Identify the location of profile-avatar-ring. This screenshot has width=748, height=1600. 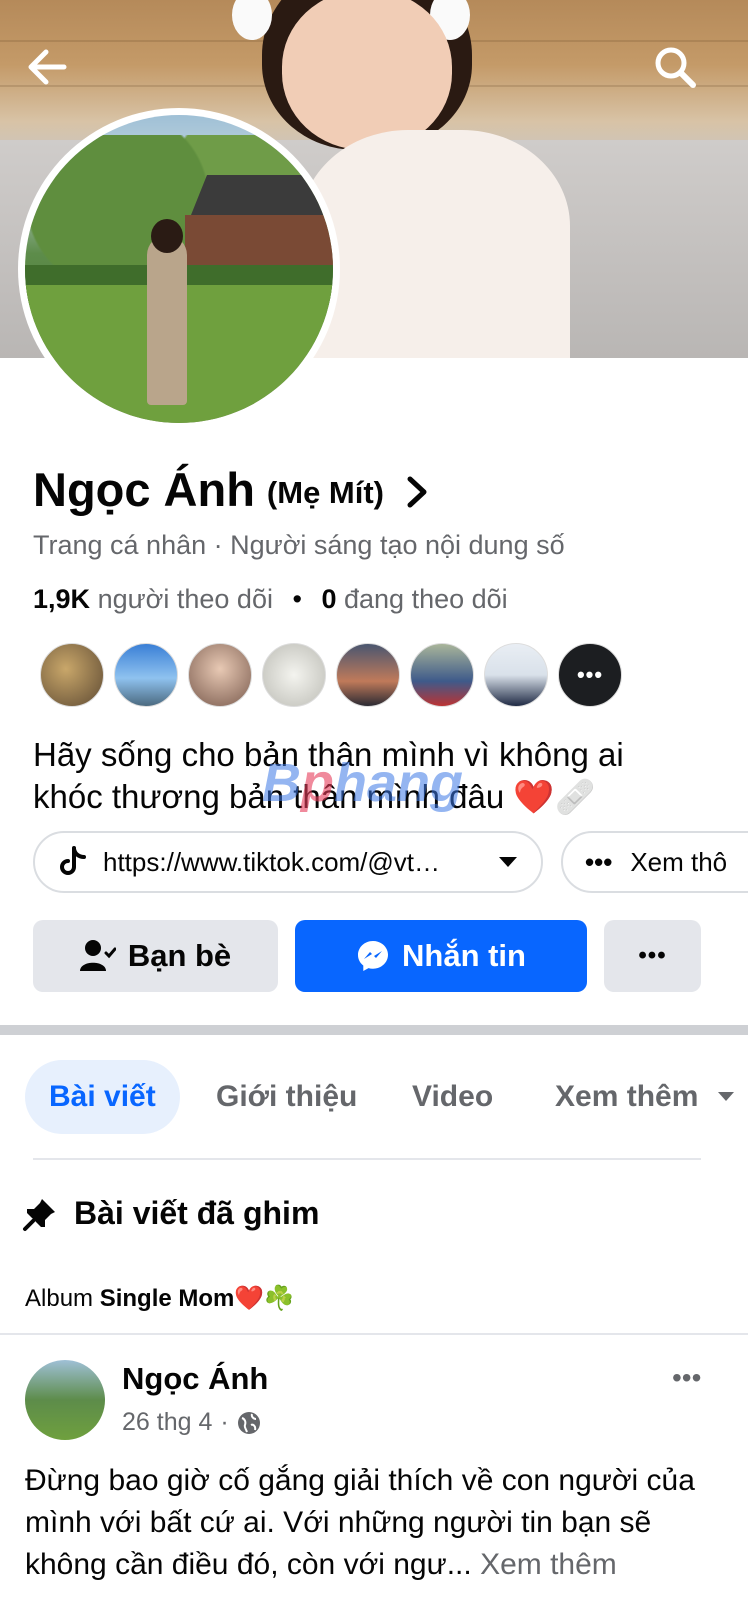
(179, 269).